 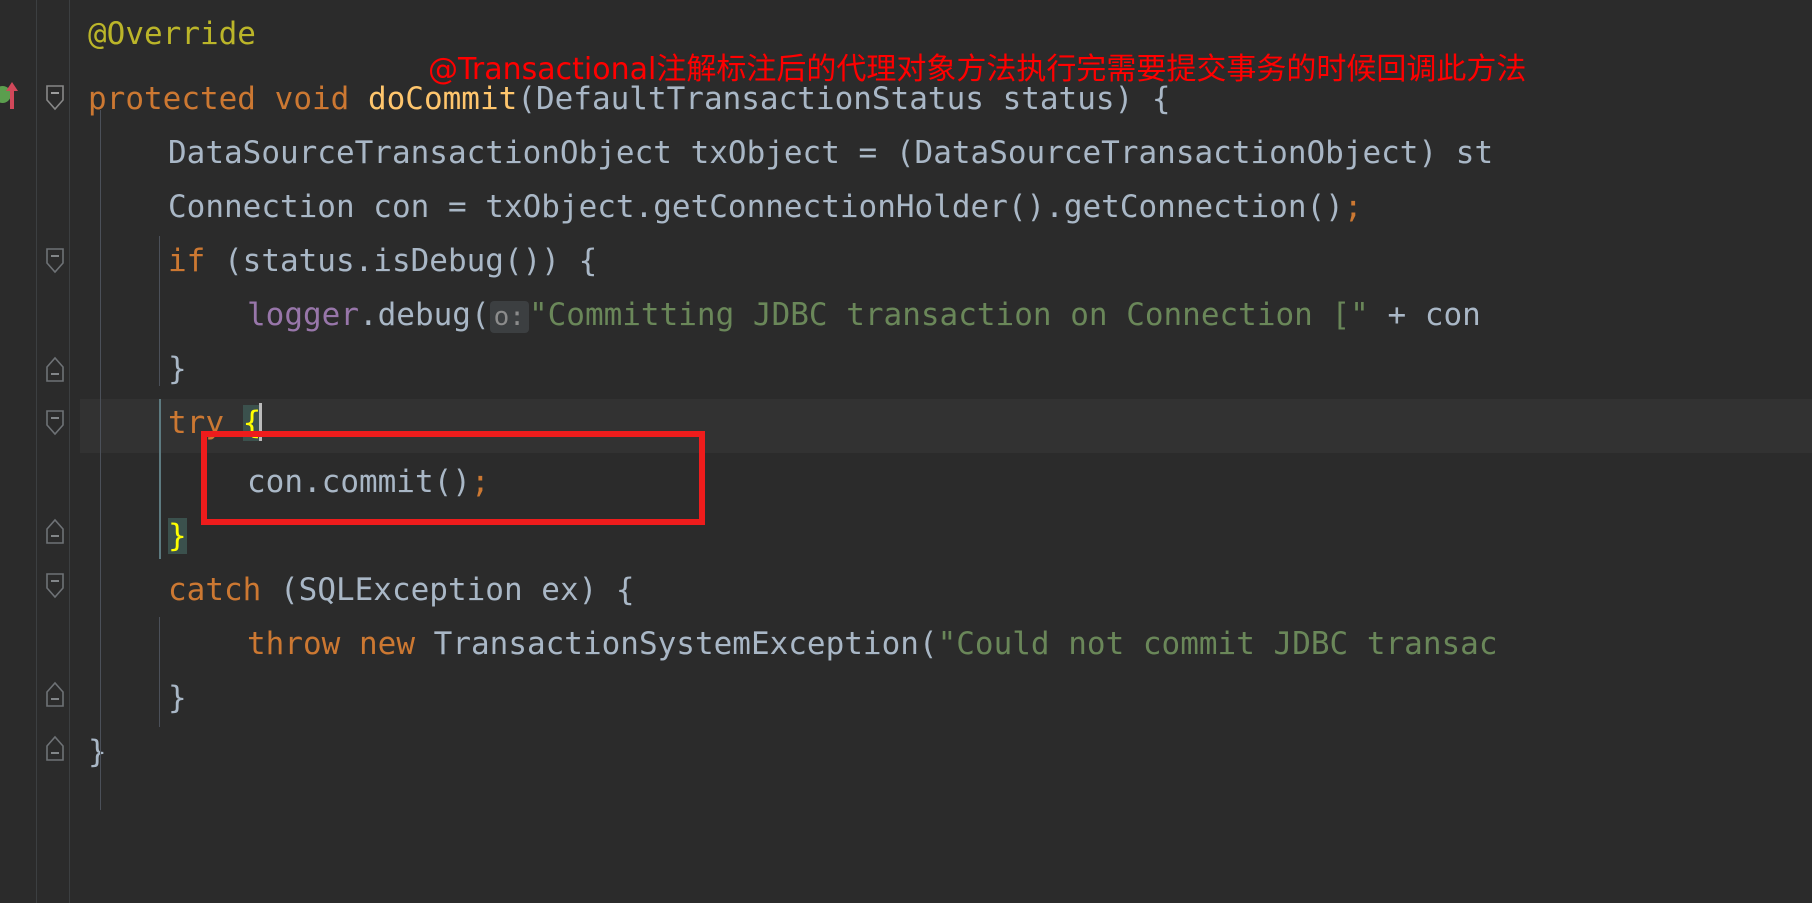 I want to click on code-token-string: "Could not commit JDBC transac, so click(x=1217, y=644).